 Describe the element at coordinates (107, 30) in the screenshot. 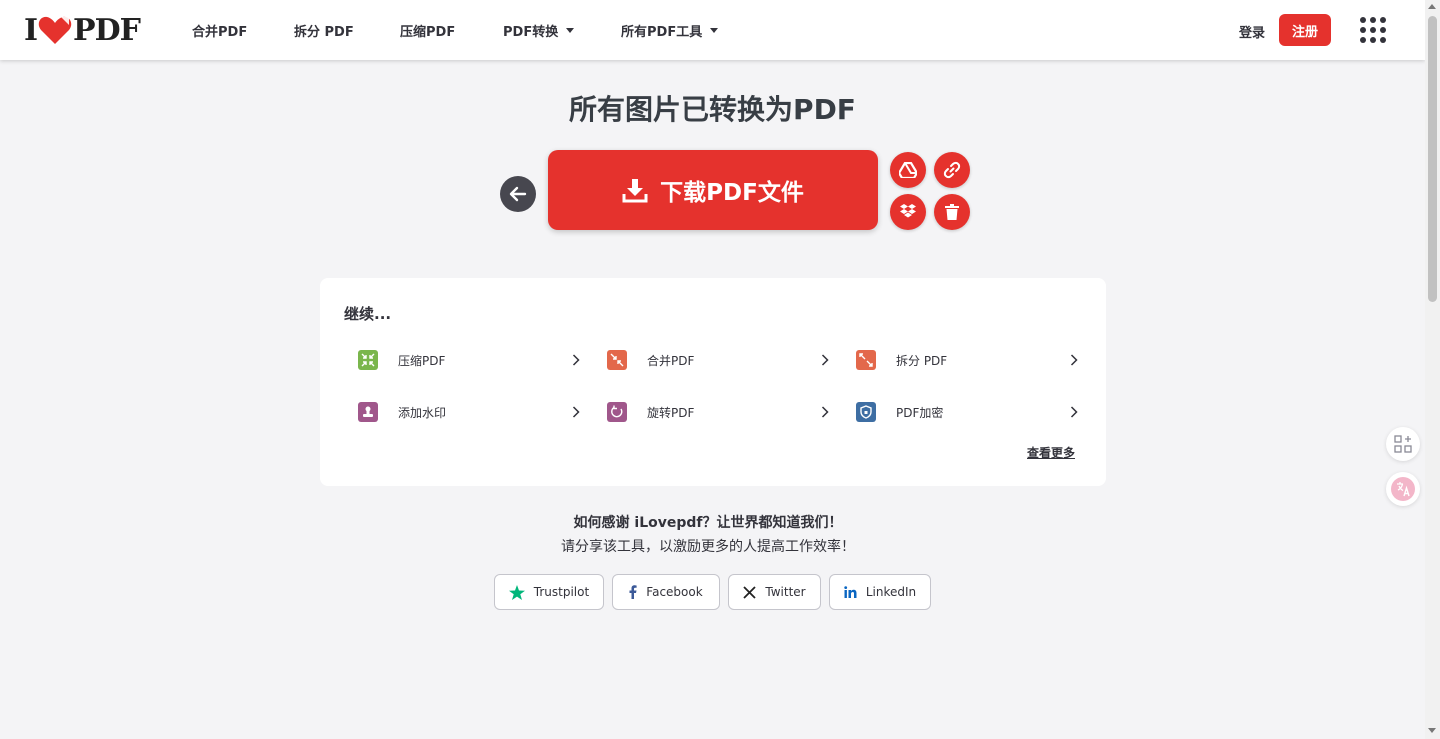

I see `logo-text-pdf: PDF` at that location.